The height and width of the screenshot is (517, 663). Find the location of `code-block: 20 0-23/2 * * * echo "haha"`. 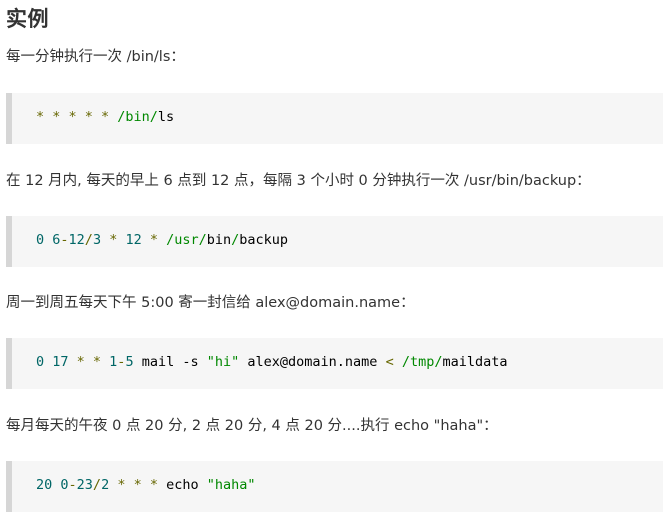

code-block: 20 0-23/2 * * * echo "haha" is located at coordinates (334, 486).